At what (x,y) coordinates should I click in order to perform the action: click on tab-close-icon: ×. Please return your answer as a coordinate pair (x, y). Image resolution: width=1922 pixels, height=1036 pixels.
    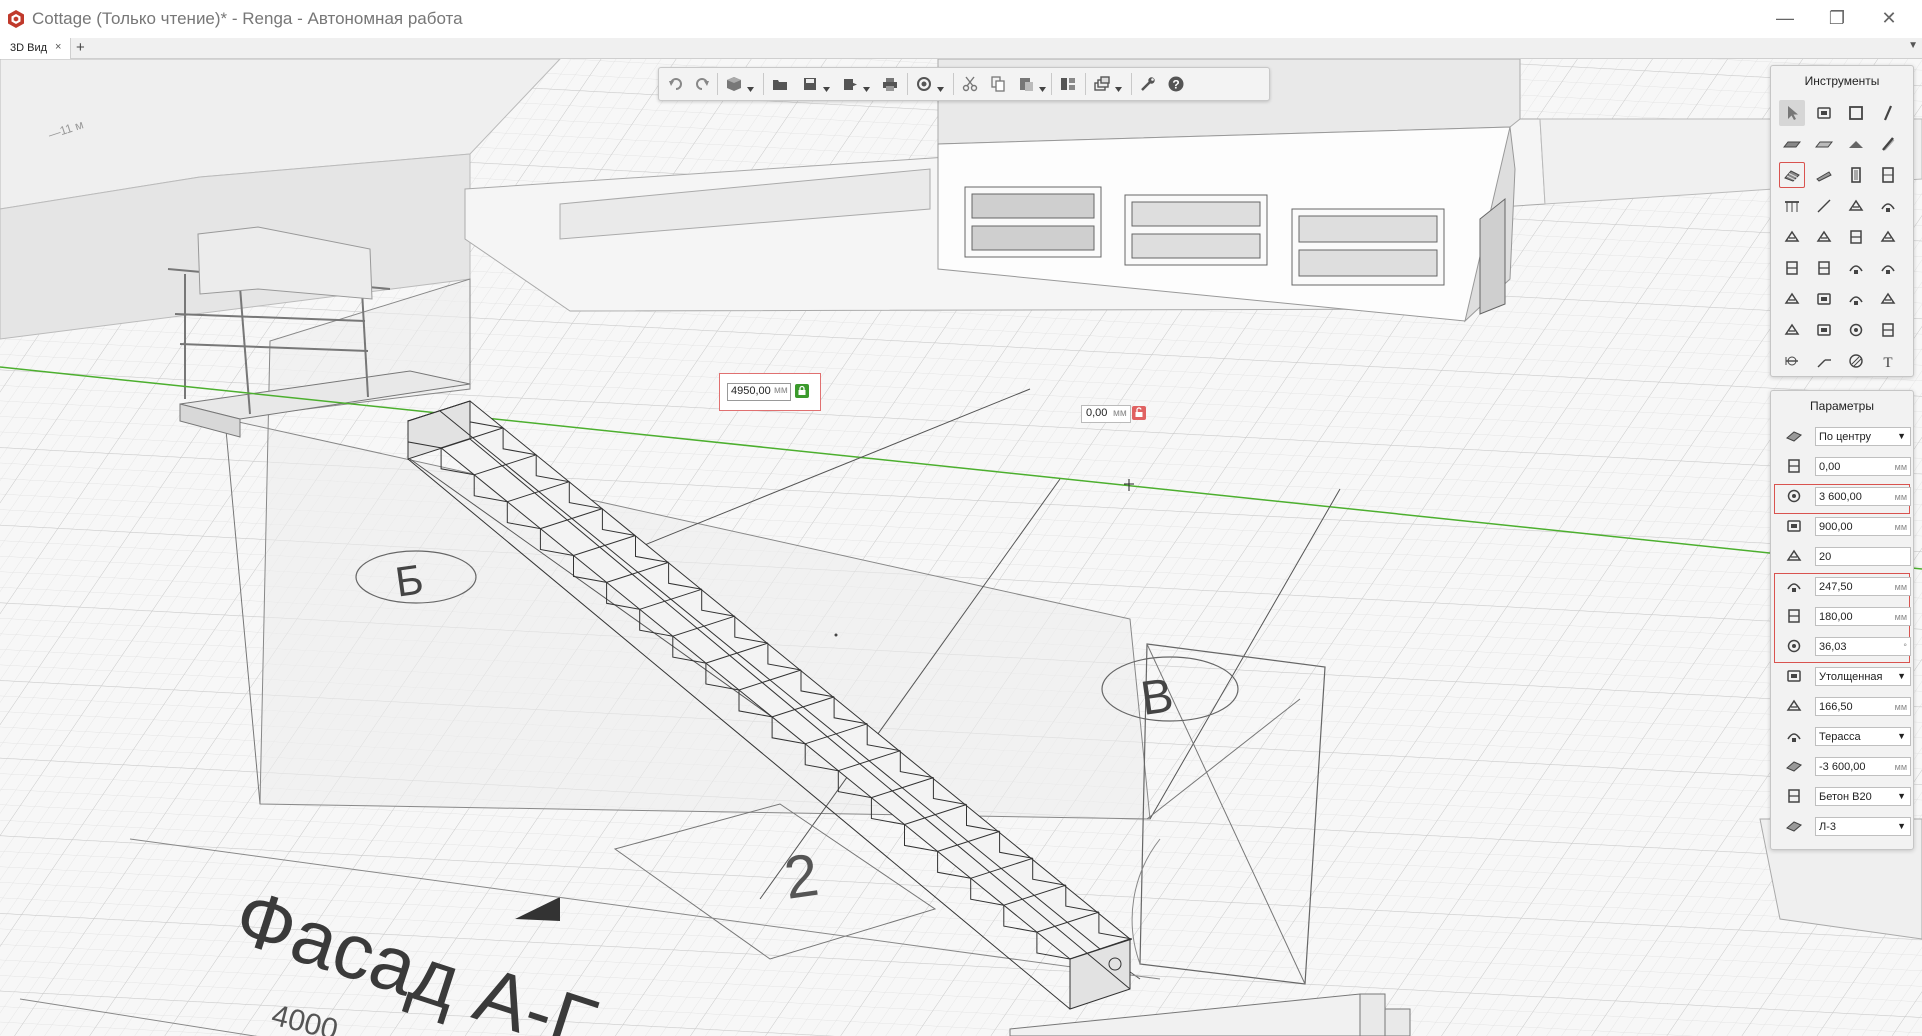
    Looking at the image, I should click on (58, 47).